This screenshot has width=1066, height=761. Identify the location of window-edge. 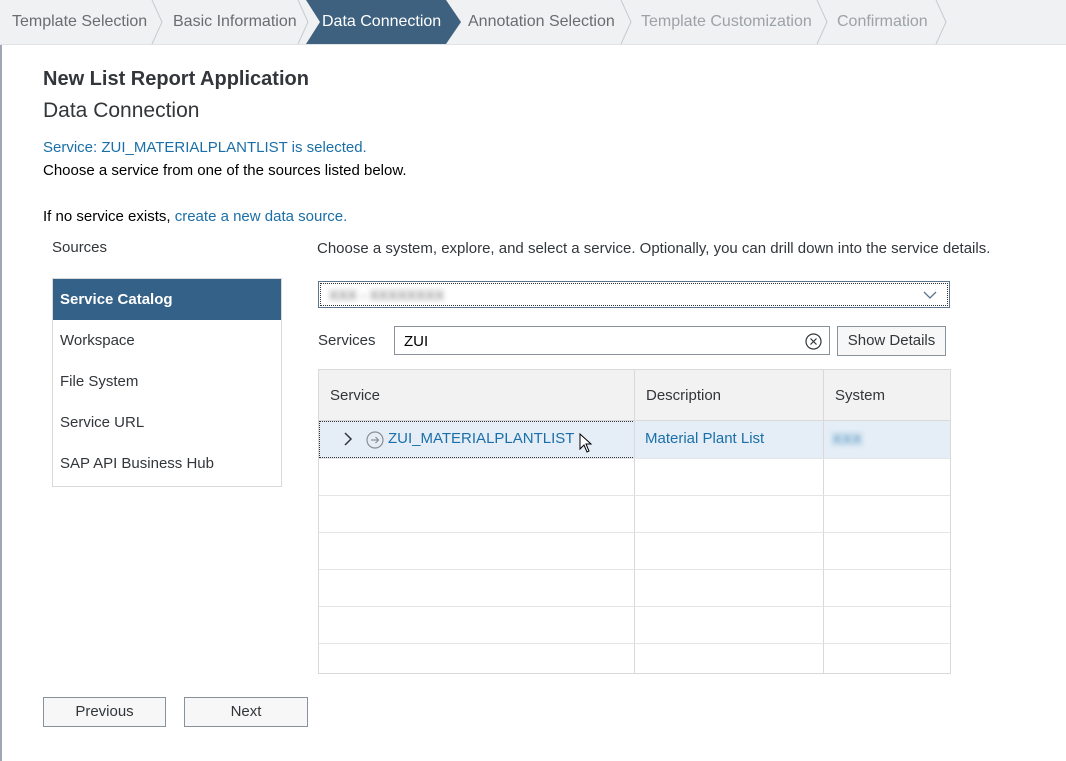
(1, 380).